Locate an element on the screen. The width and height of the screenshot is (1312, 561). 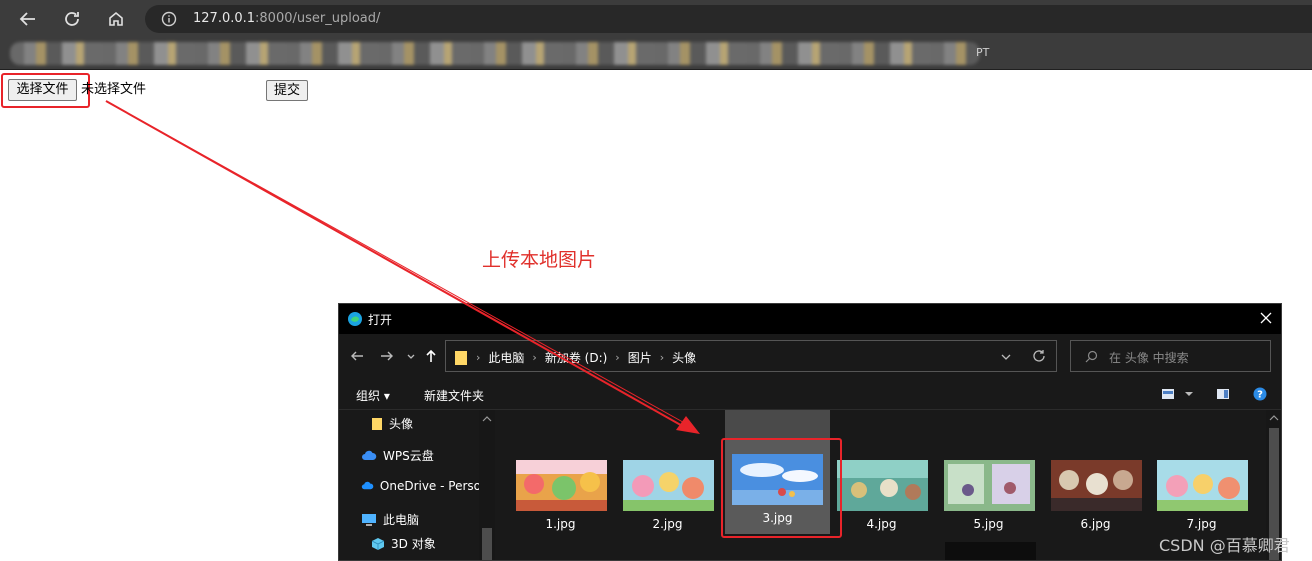
address-bar: 127.0.0.1:8000/user_upload/ is located at coordinates (728, 19).